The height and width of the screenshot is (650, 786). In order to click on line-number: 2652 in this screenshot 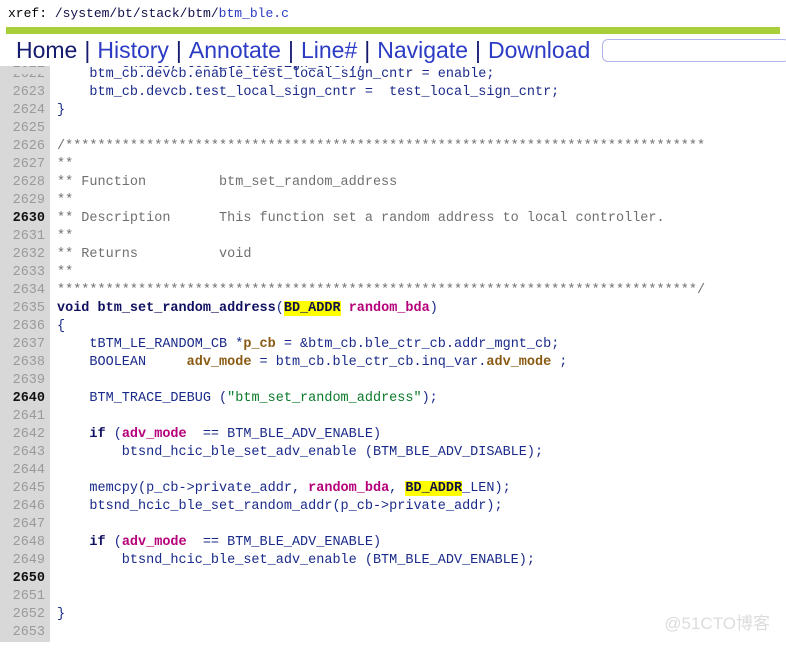, I will do `click(25, 615)`.